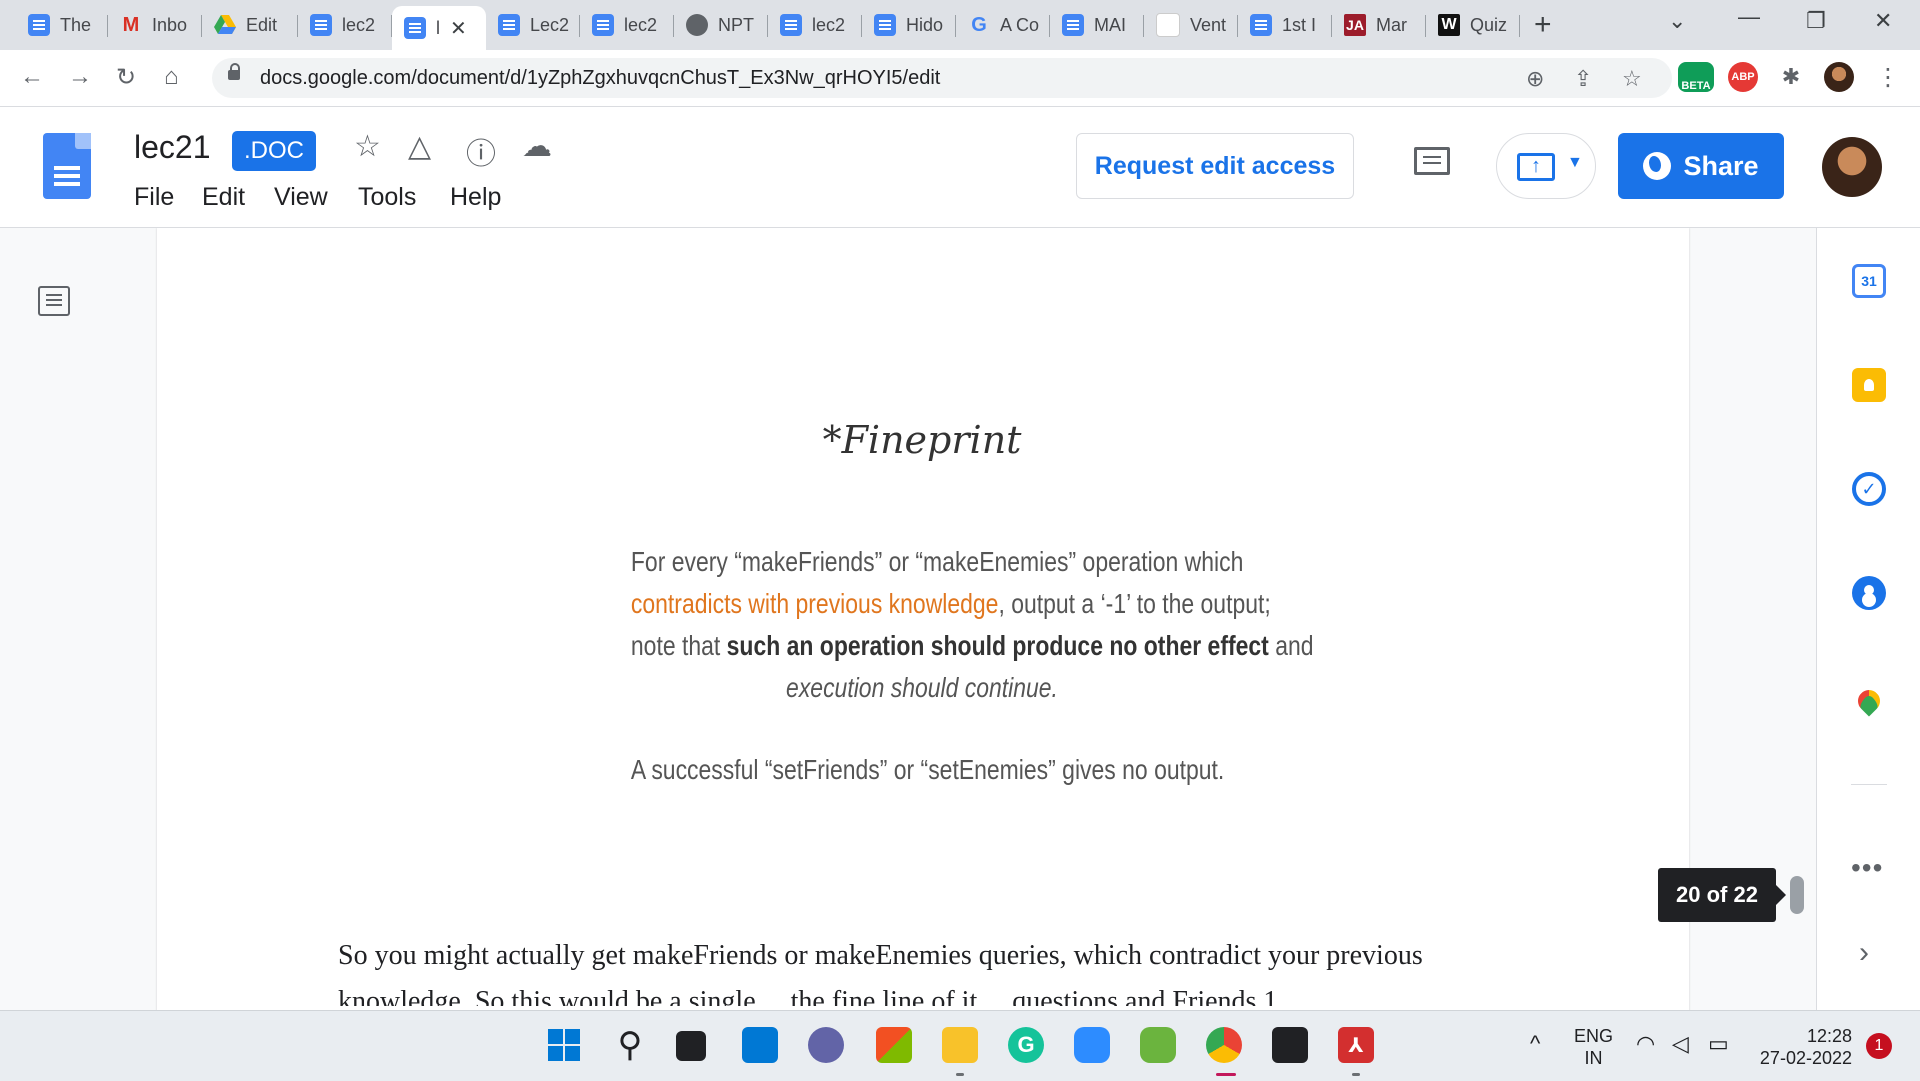 Image resolution: width=1920 pixels, height=1081 pixels. I want to click on browser-tab: Edit, so click(250, 25).